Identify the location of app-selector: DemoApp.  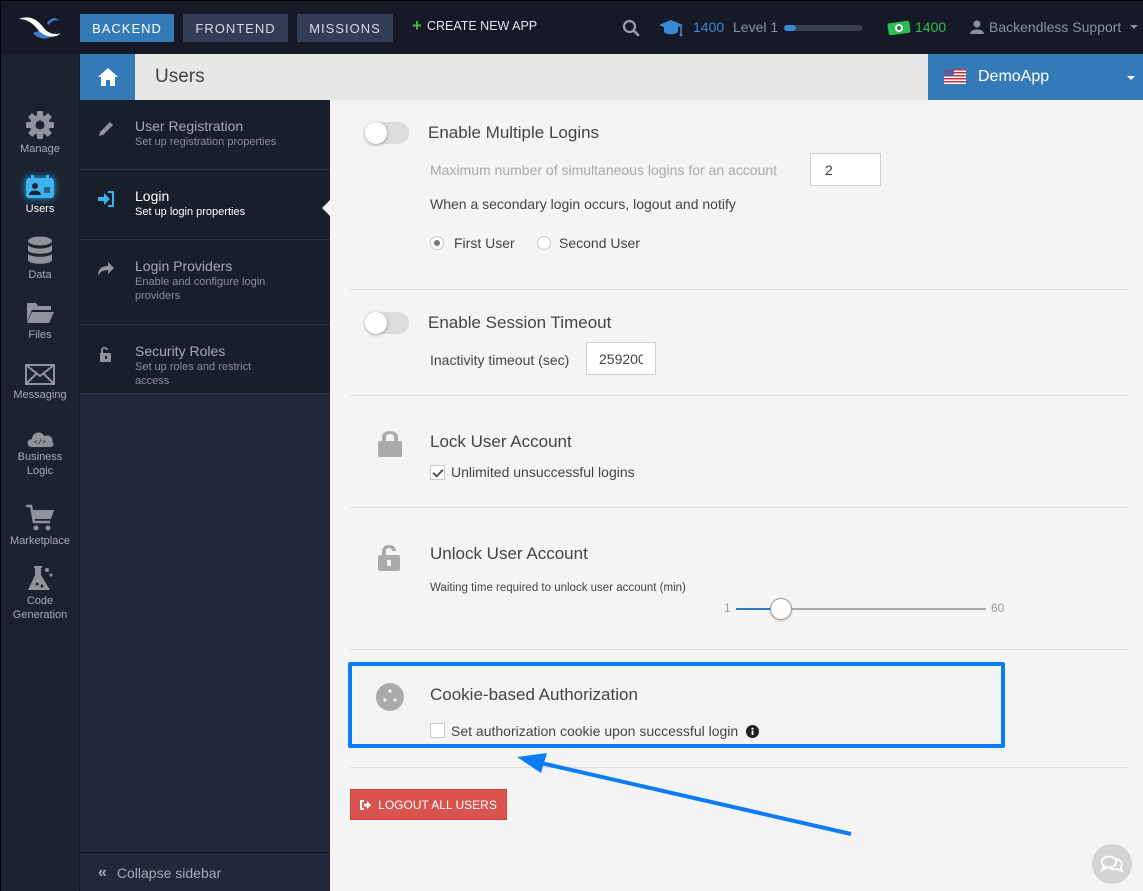
(1035, 77).